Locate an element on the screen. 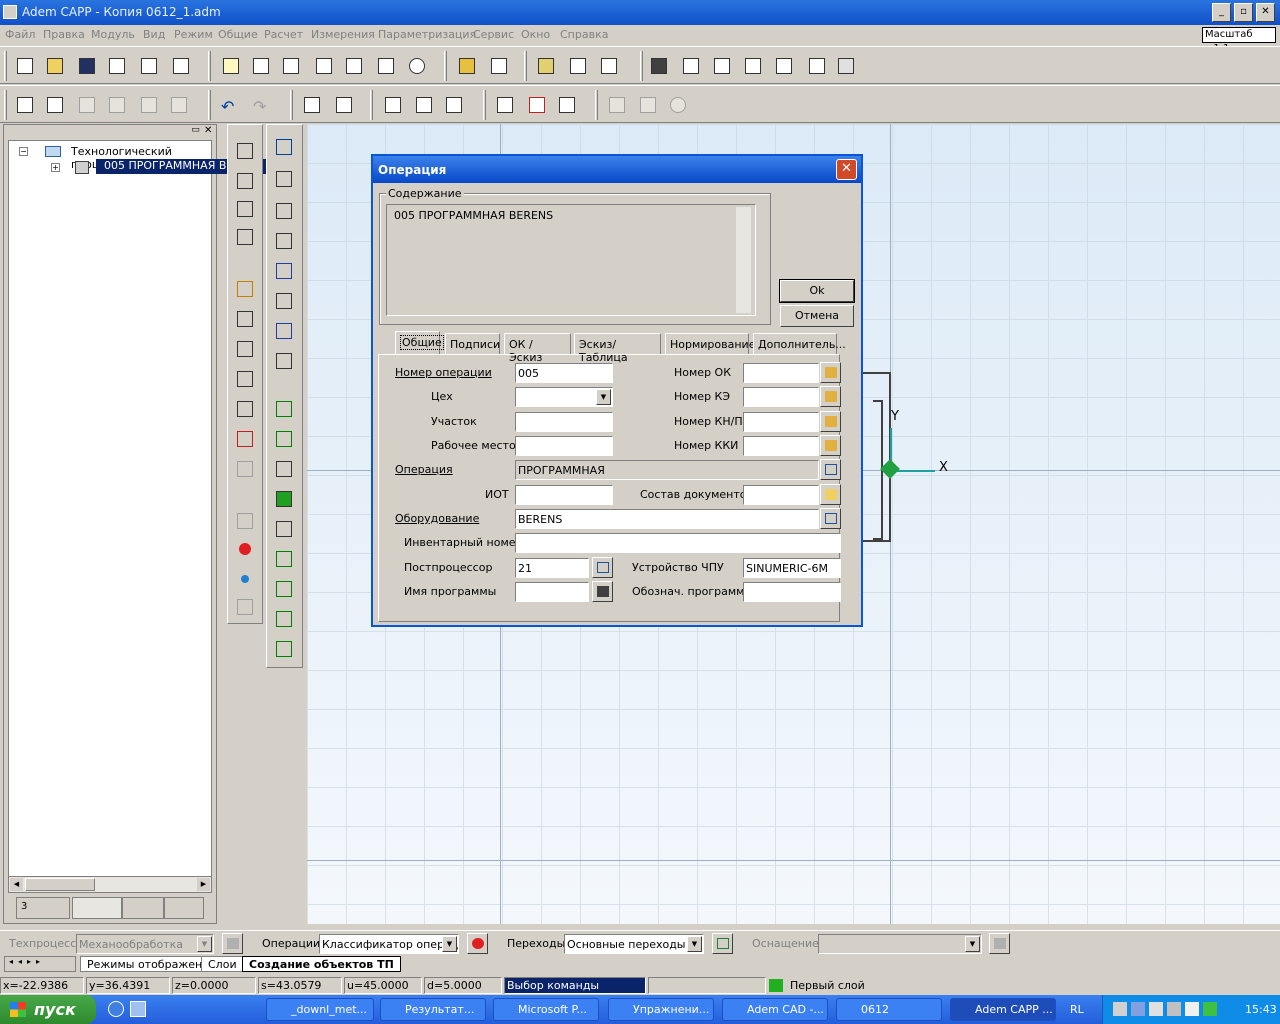 Image resolution: width=1280 pixels, height=1024 pixels. tab-create-objects: Создание объектов ТП is located at coordinates (321, 964).